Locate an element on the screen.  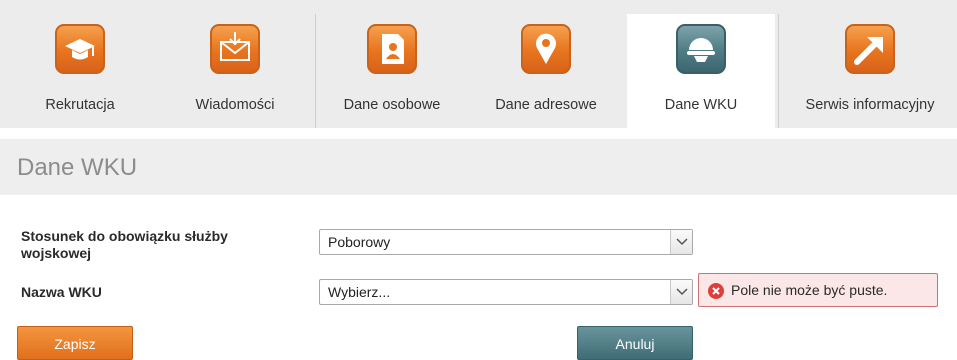
nav-item-dane-wku: Dane WKU is located at coordinates (701, 71).